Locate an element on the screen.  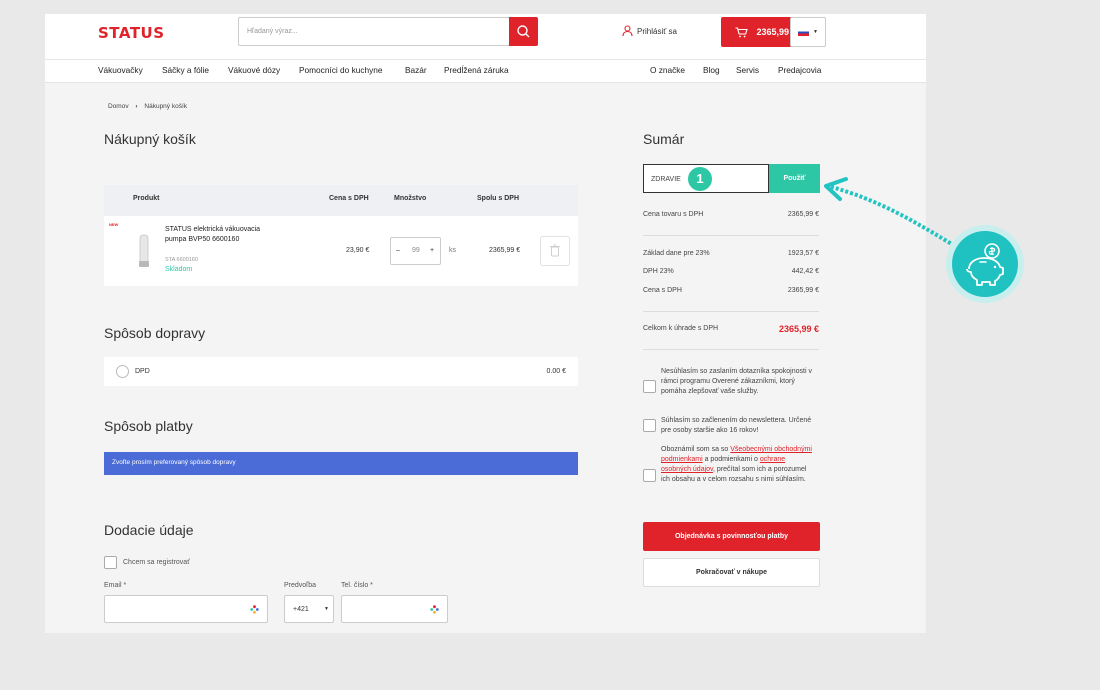
search-button is located at coordinates (523, 31).